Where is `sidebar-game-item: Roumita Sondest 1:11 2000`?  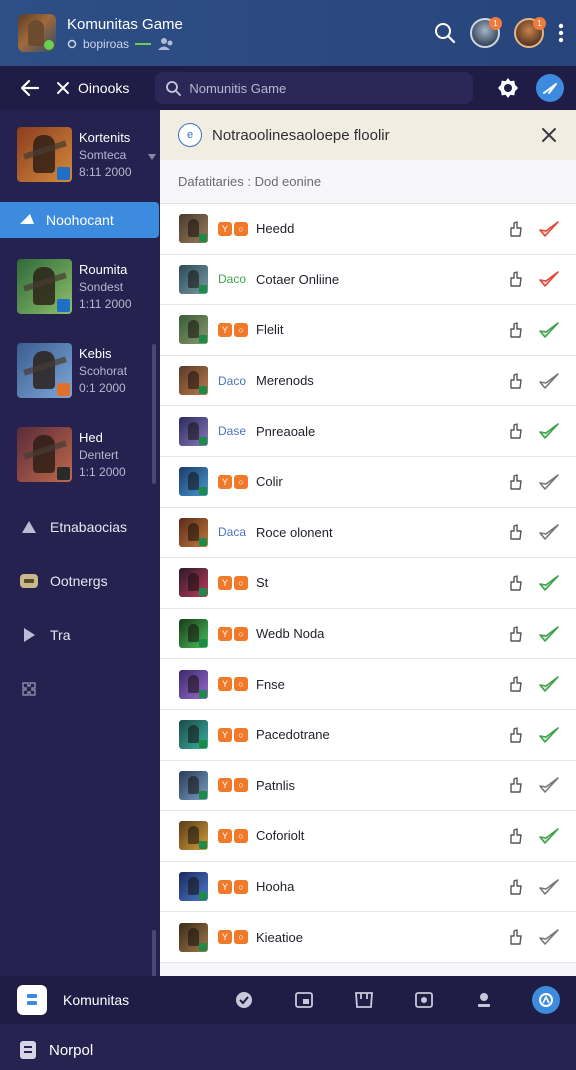 sidebar-game-item: Roumita Sondest 1:11 2000 is located at coordinates (80, 286).